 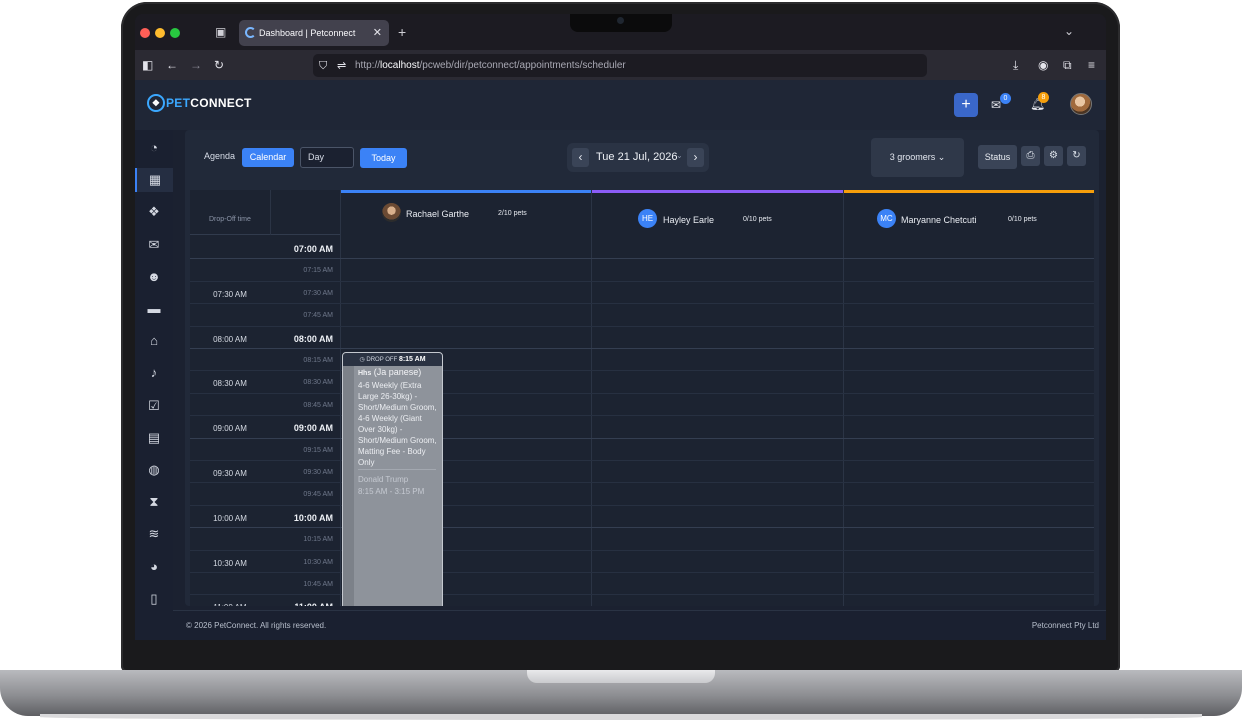 What do you see at coordinates (154, 373) in the screenshot?
I see `bell-icon: ♪` at bounding box center [154, 373].